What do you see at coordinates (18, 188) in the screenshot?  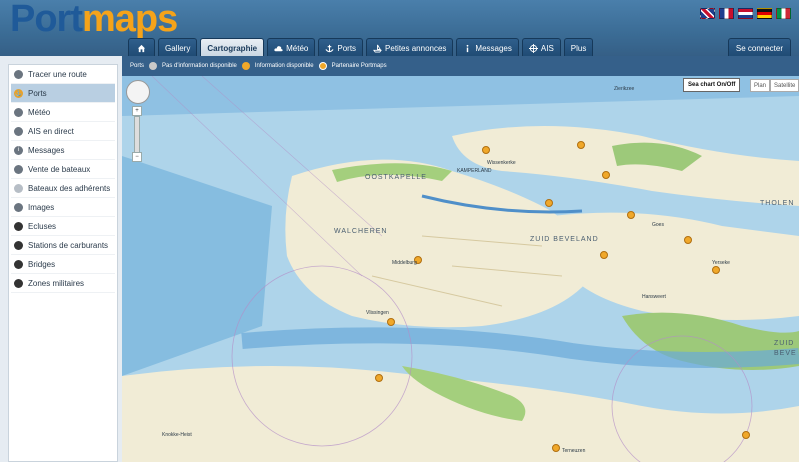 I see `member-icon` at bounding box center [18, 188].